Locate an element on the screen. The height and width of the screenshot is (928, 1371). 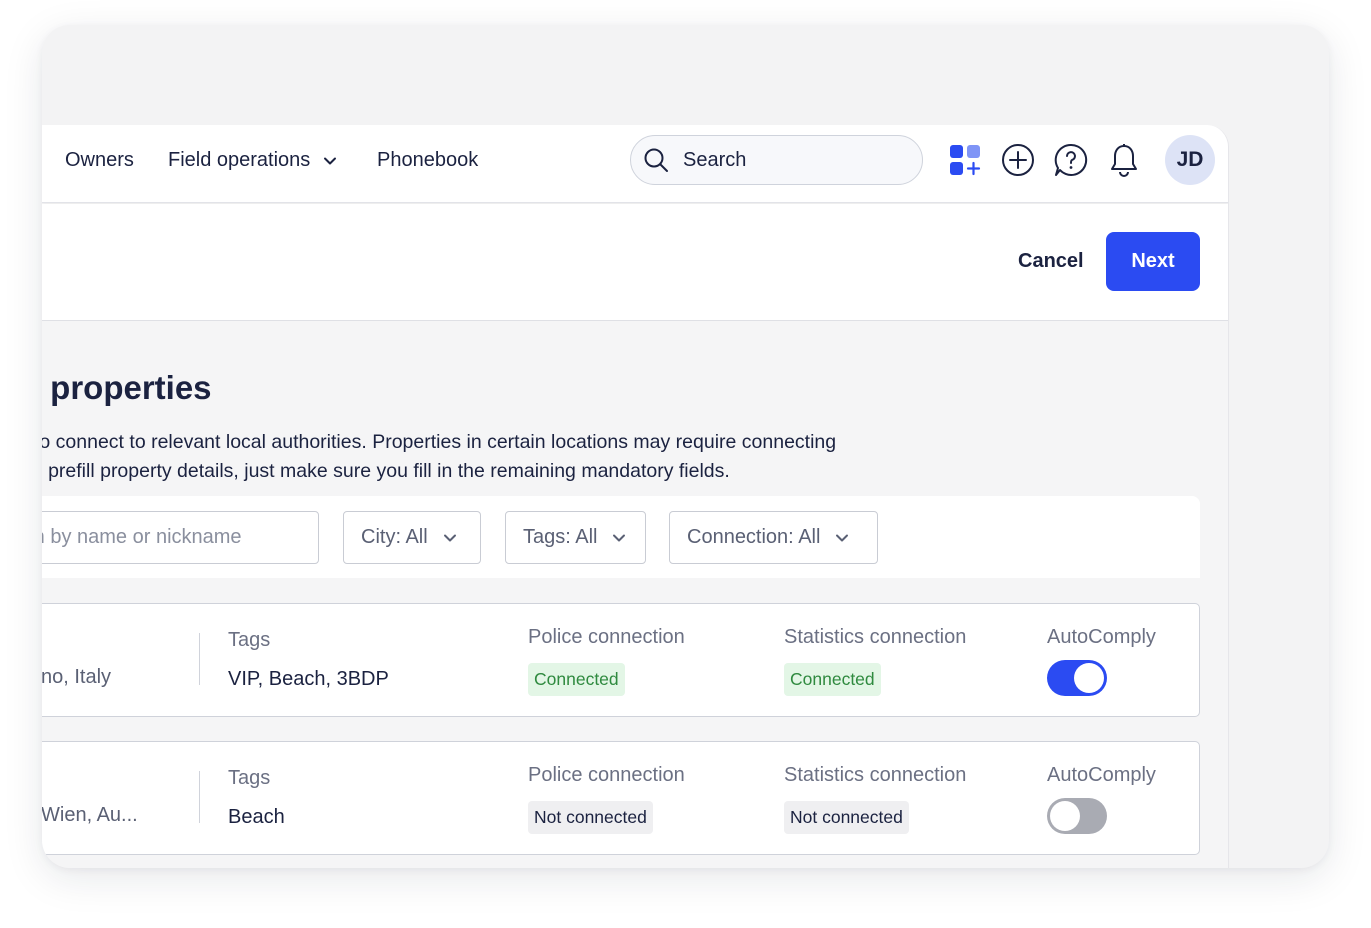
city-filter-label: City: All is located at coordinates (394, 537).